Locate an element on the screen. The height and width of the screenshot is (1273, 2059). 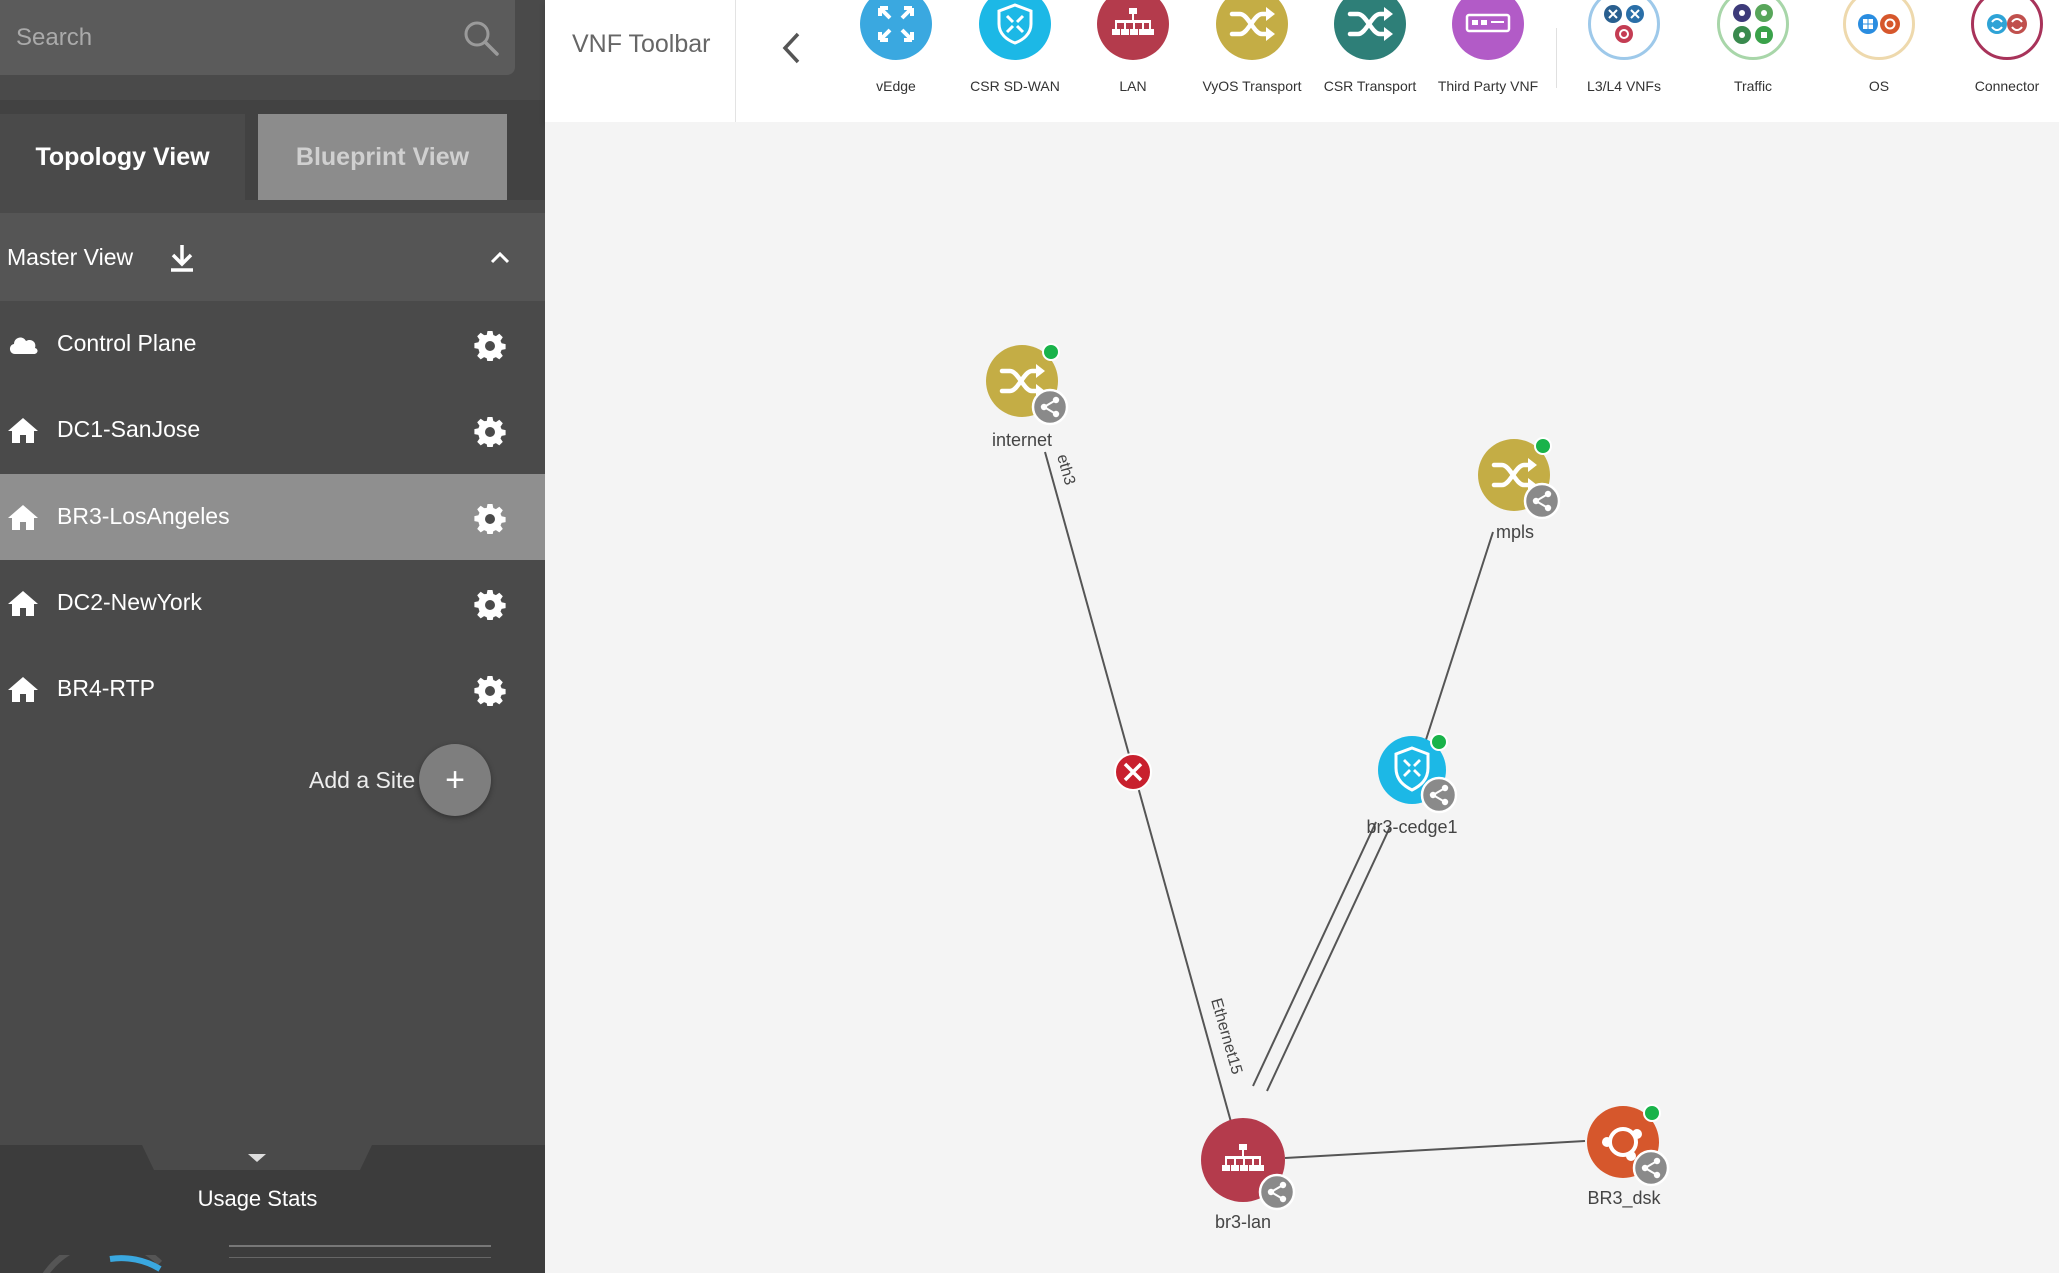
lan-switch-icon is located at coordinates (1133, 30).